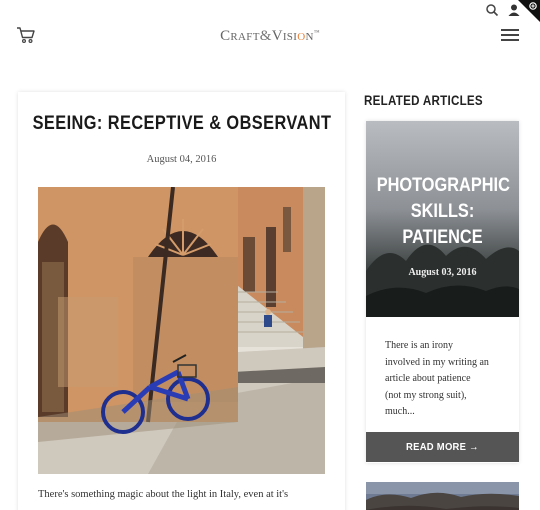 This screenshot has height=510, width=540. I want to click on hamburger-menu-icon, so click(510, 35).